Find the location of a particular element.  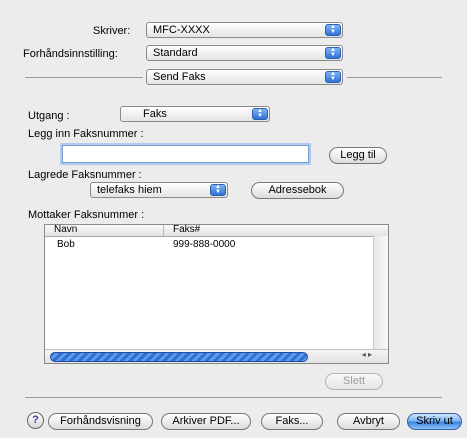

add-button: Legg til is located at coordinates (358, 155).